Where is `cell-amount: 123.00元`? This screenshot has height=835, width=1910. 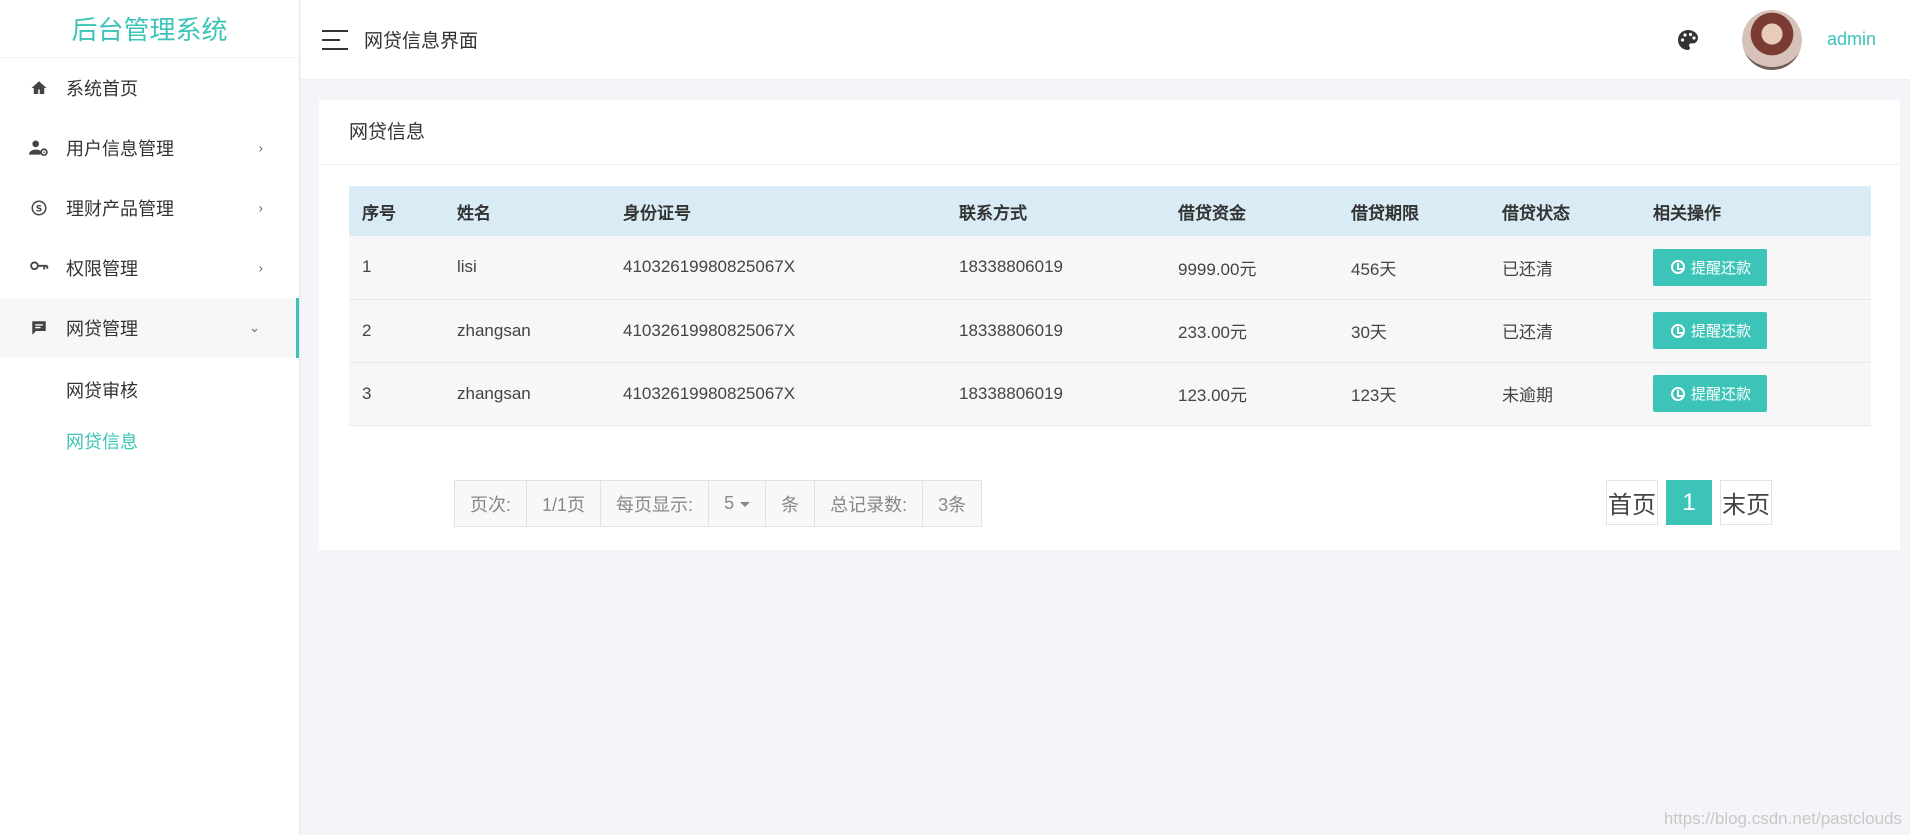
cell-amount: 123.00元 is located at coordinates (1212, 395).